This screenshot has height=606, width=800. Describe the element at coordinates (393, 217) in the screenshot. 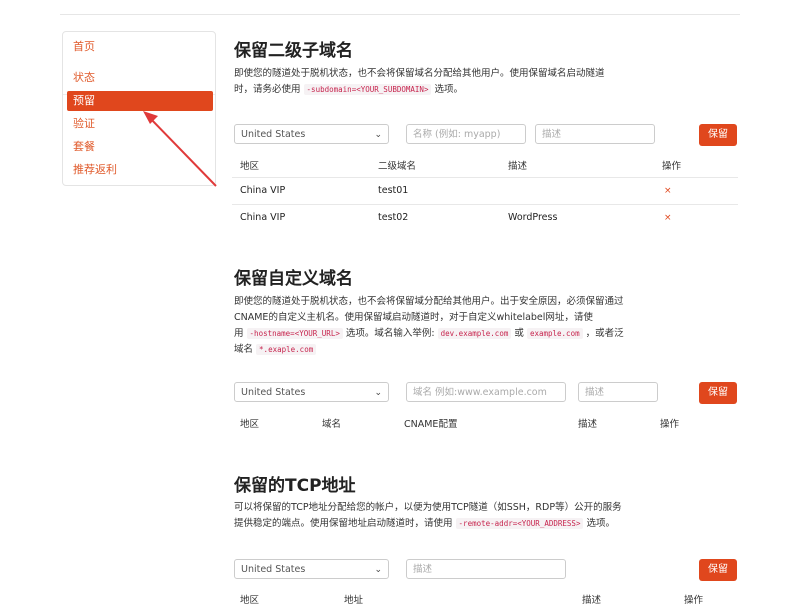

I see `table-cell-subdomain: test02` at that location.